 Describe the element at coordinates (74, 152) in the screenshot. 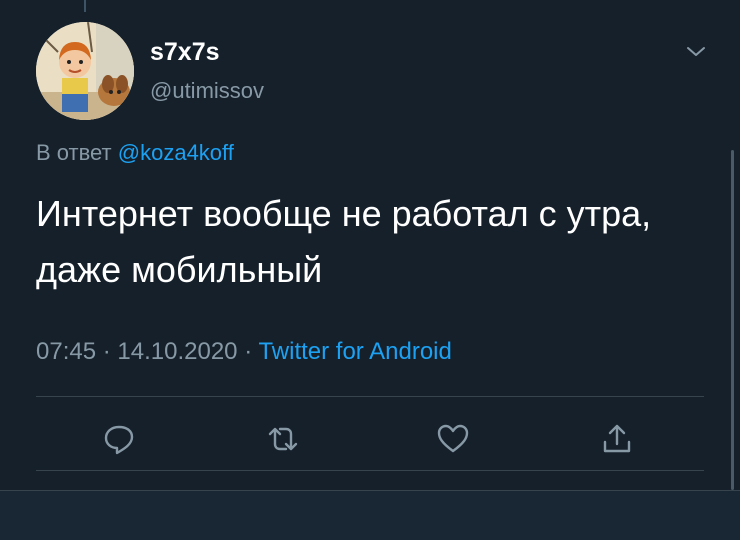

I see `reply-prefix: В ответ` at that location.